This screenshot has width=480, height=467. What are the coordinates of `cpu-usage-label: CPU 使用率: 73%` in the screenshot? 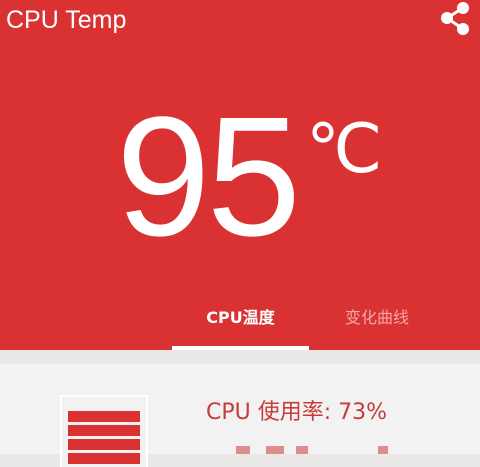 It's located at (297, 412).